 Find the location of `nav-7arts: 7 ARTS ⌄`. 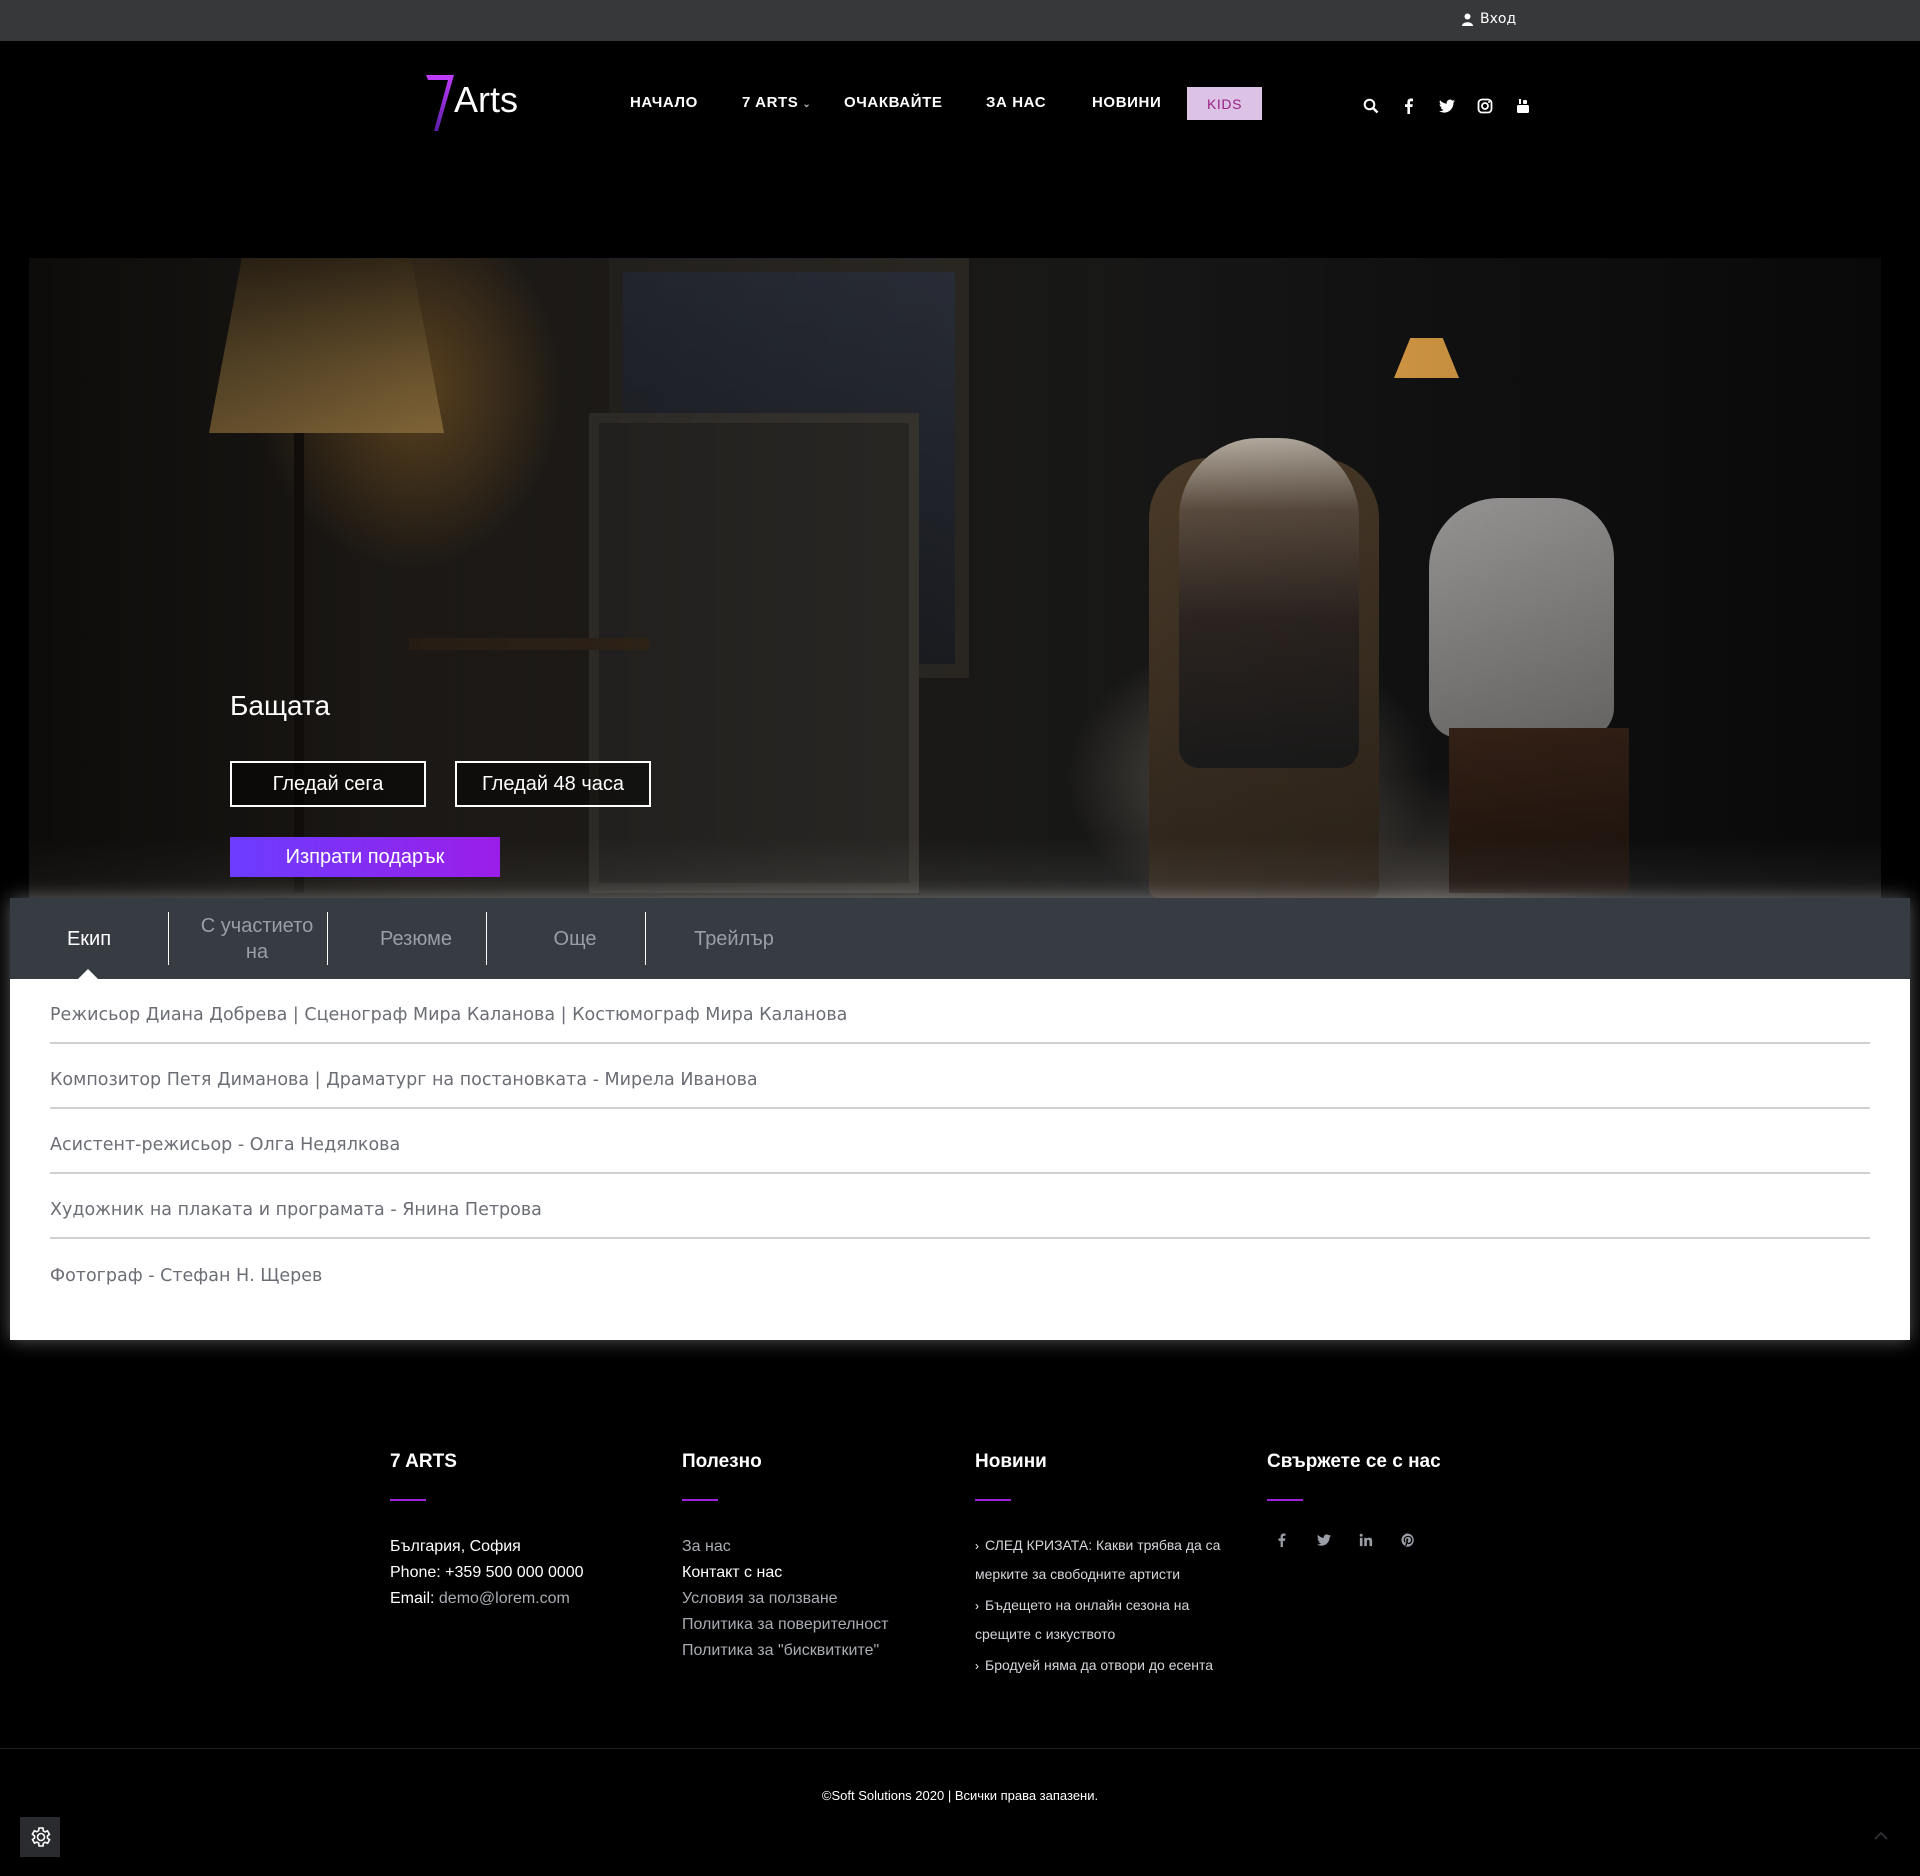

nav-7arts: 7 ARTS ⌄ is located at coordinates (776, 104).